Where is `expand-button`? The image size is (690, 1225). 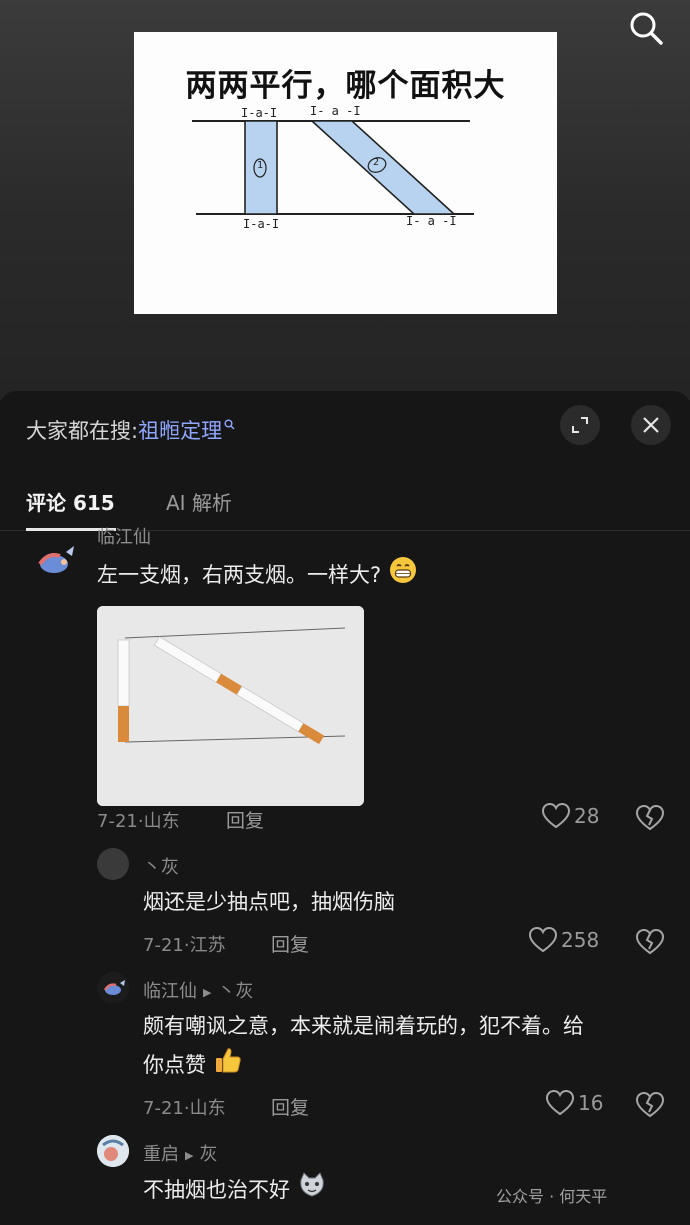 expand-button is located at coordinates (580, 425).